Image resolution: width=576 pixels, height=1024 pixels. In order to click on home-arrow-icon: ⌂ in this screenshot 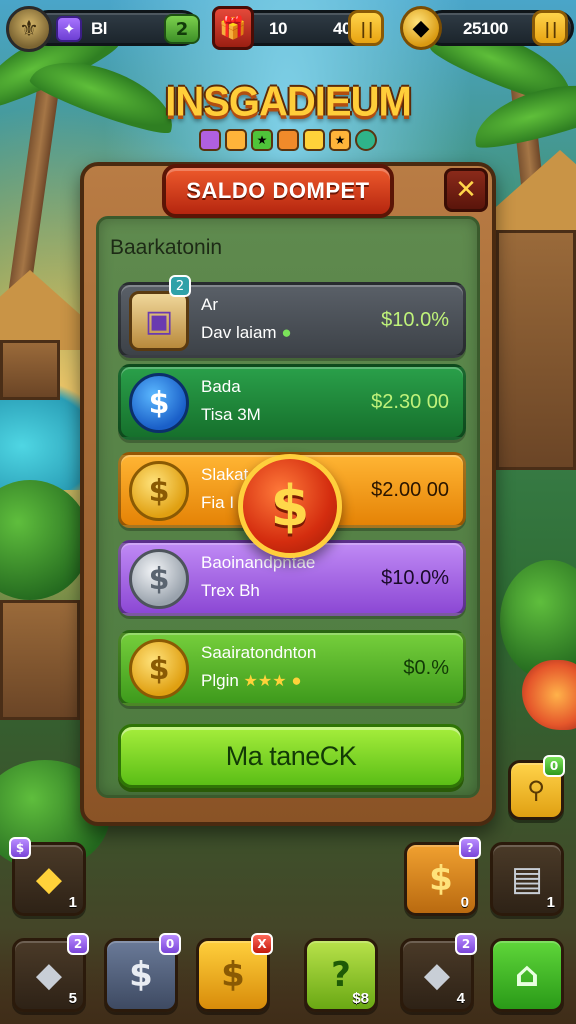, I will do `click(527, 975)`.